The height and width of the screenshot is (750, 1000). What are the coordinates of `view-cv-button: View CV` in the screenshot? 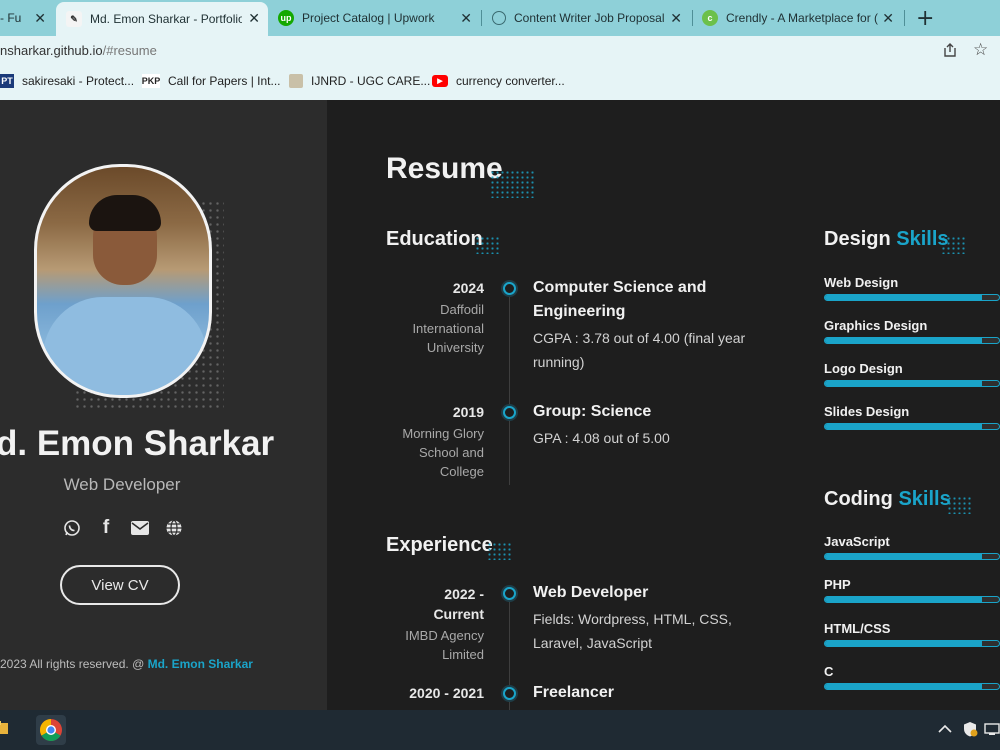 It's located at (120, 585).